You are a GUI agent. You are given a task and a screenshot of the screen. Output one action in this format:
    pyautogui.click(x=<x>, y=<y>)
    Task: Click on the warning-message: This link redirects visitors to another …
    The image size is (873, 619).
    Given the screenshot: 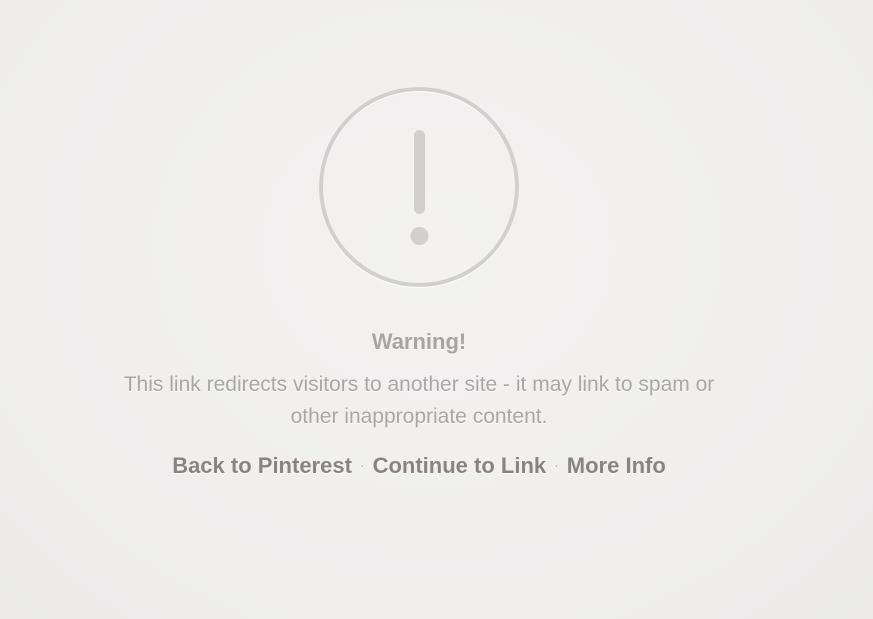 What is the action you would take?
    pyautogui.click(x=419, y=400)
    